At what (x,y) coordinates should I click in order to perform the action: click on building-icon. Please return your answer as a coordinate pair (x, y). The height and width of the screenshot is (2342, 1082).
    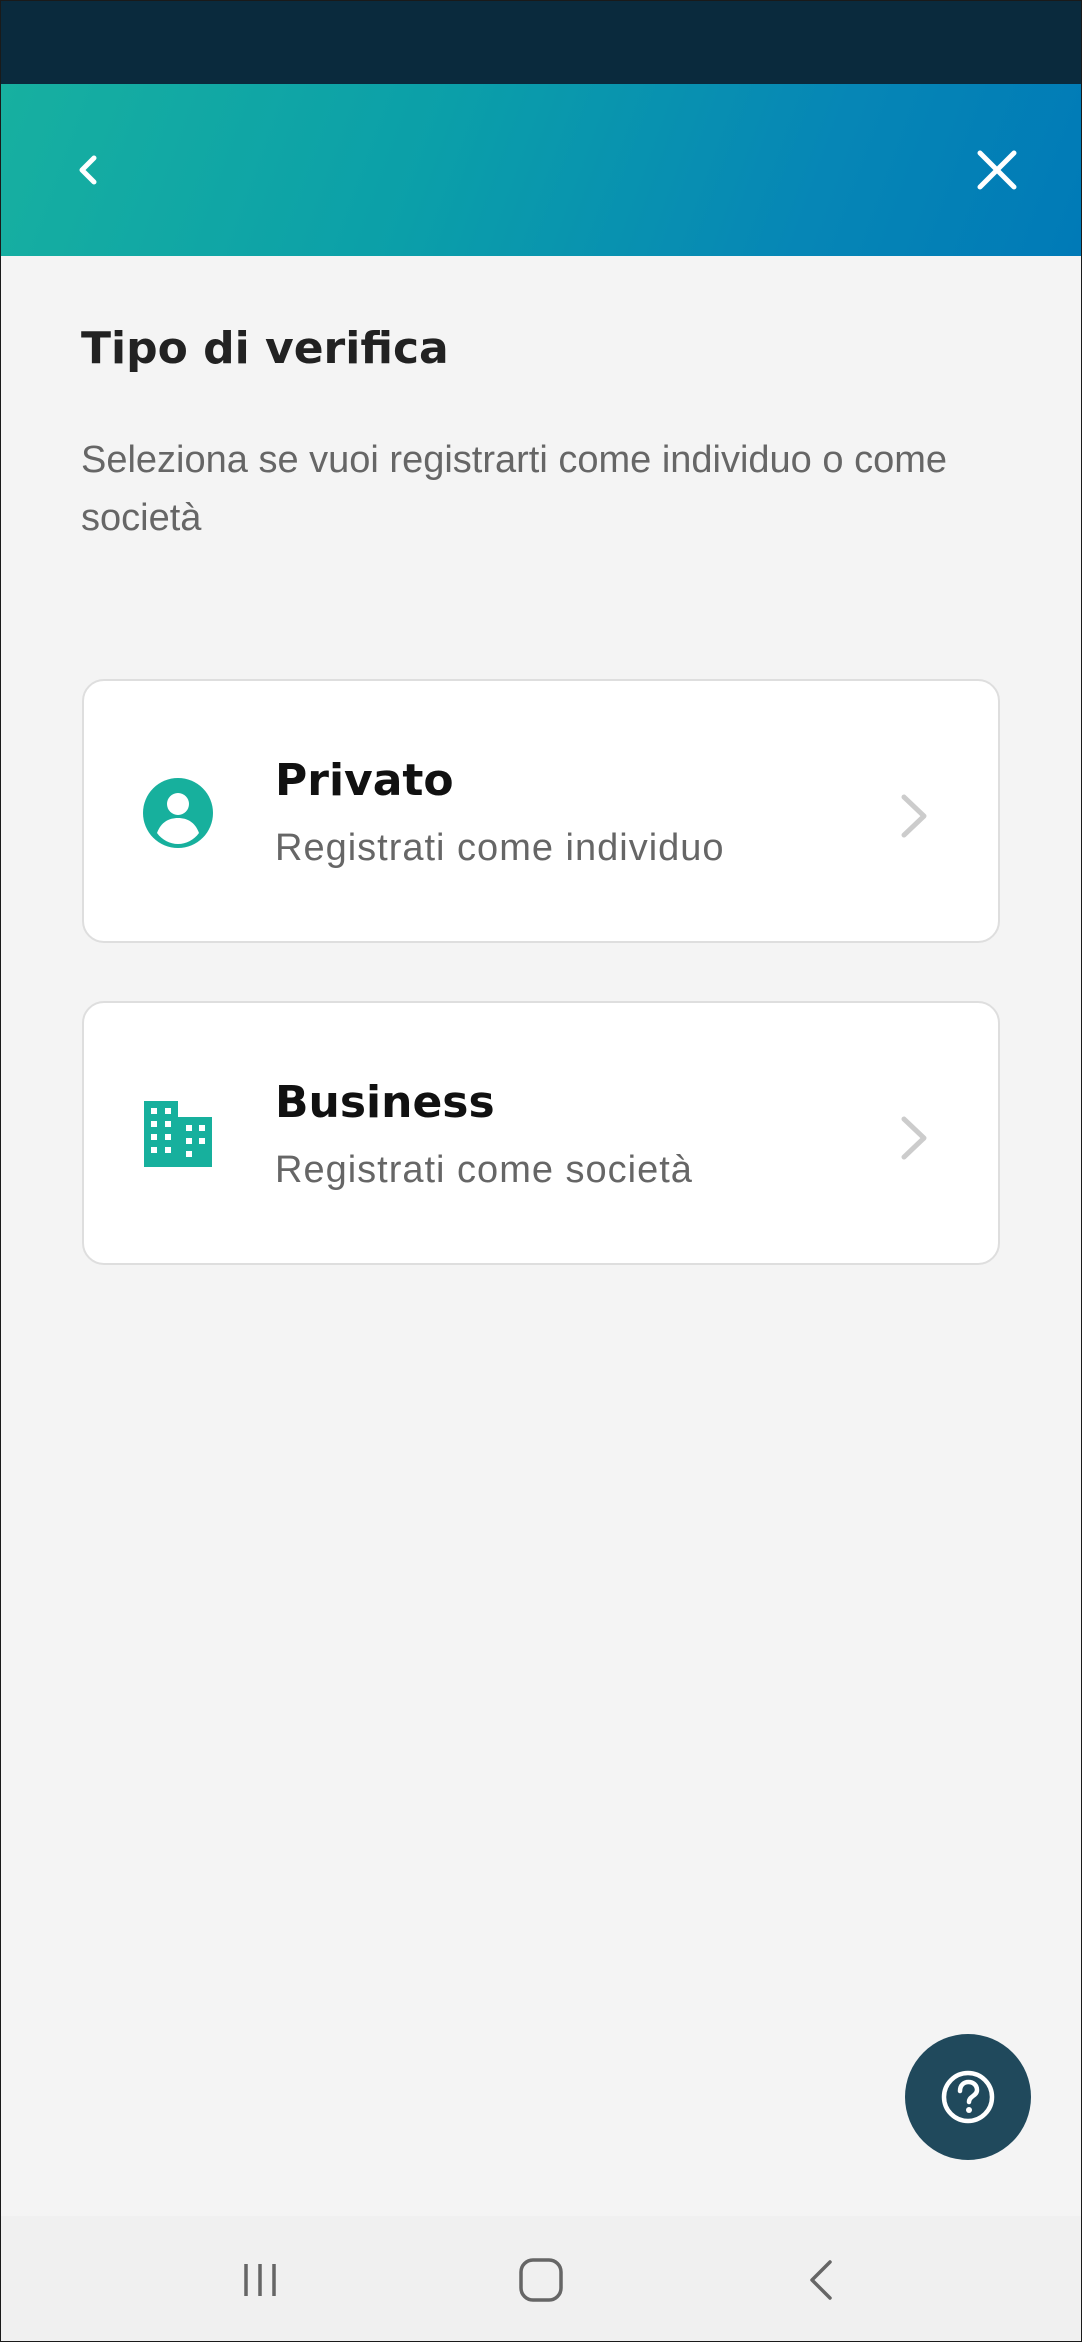
    Looking at the image, I should click on (178, 1134).